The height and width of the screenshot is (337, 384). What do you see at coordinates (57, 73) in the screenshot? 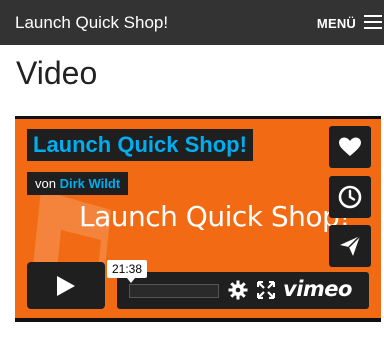
I see `page-title: Video` at bounding box center [57, 73].